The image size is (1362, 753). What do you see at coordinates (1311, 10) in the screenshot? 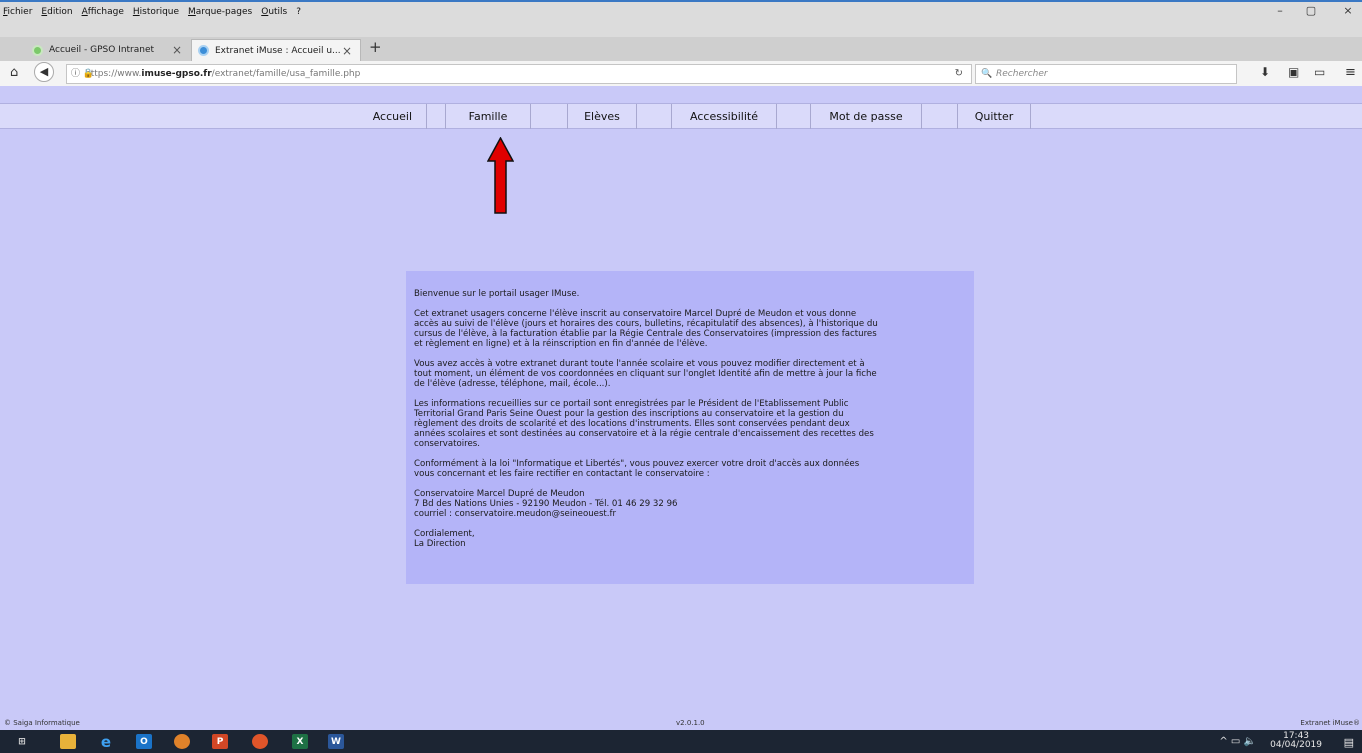
I see `maximize-button: ▢` at bounding box center [1311, 10].